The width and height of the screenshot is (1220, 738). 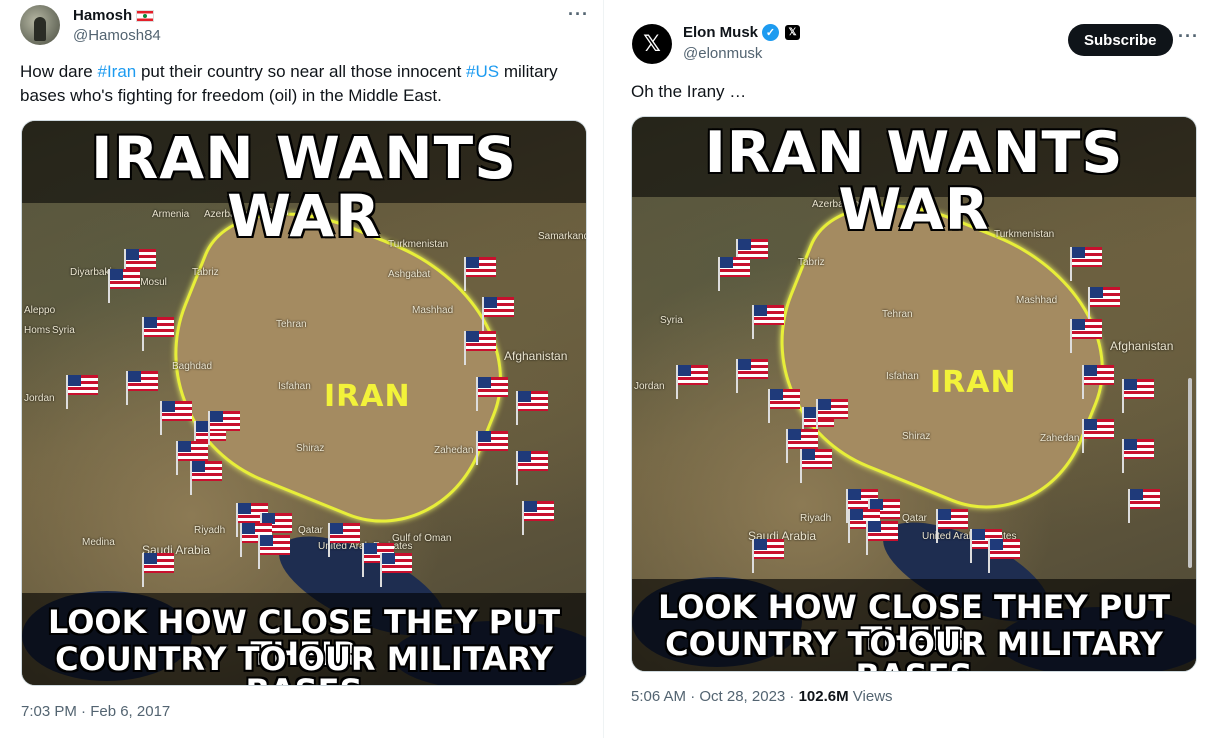 What do you see at coordinates (102, 15) in the screenshot?
I see `display-name: Hamosh` at bounding box center [102, 15].